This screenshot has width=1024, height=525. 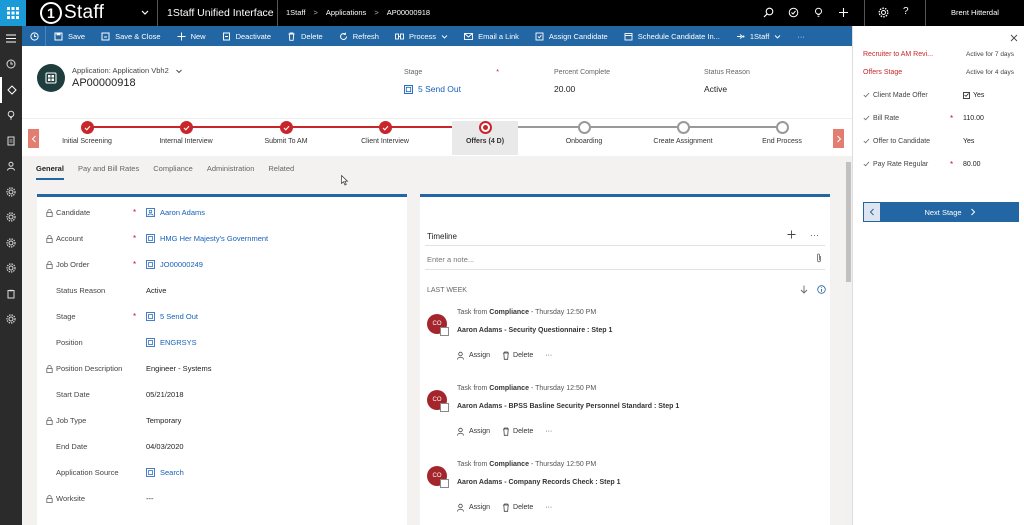 What do you see at coordinates (174, 264) in the screenshot?
I see `job-order-lookup: JO00000249` at bounding box center [174, 264].